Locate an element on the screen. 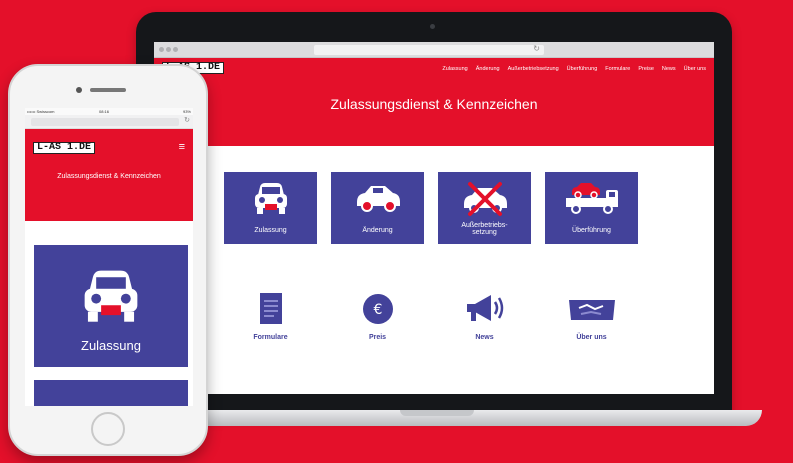  hamburger-menu-icon: ≡ is located at coordinates (182, 147).